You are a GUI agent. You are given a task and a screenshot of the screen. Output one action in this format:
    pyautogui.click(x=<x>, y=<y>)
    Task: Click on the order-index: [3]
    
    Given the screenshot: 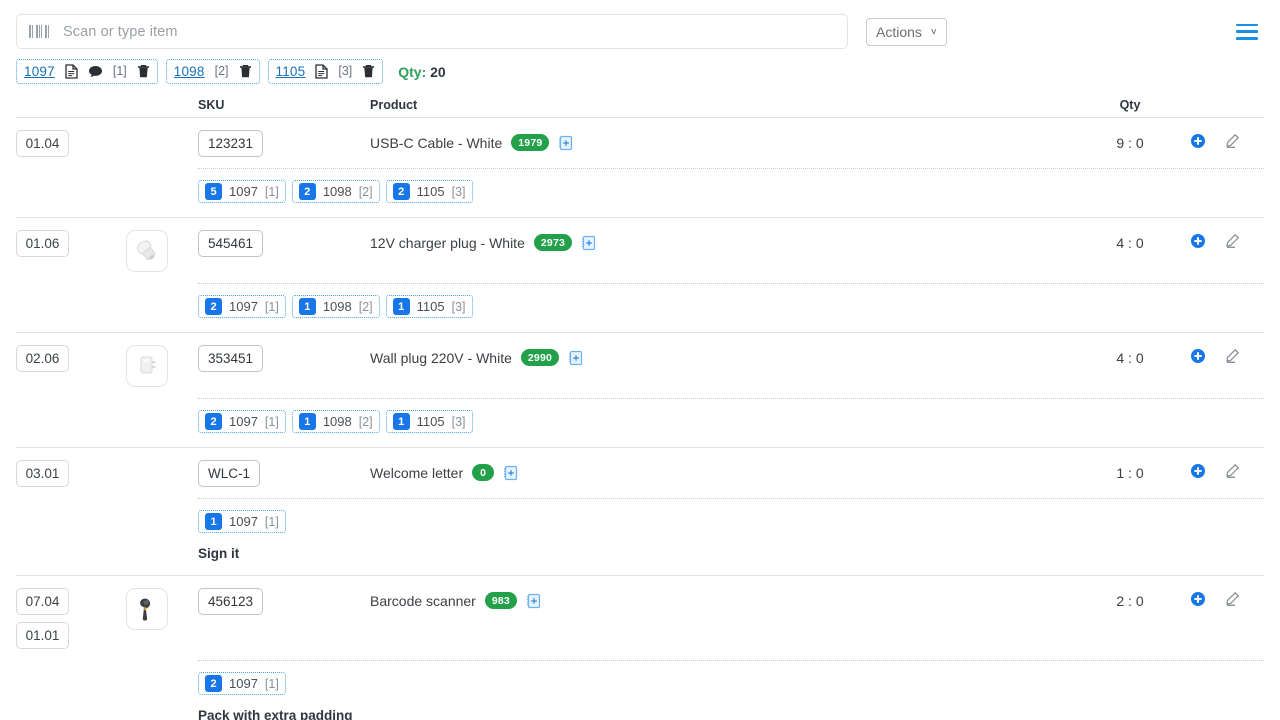 What is the action you would take?
    pyautogui.click(x=345, y=71)
    